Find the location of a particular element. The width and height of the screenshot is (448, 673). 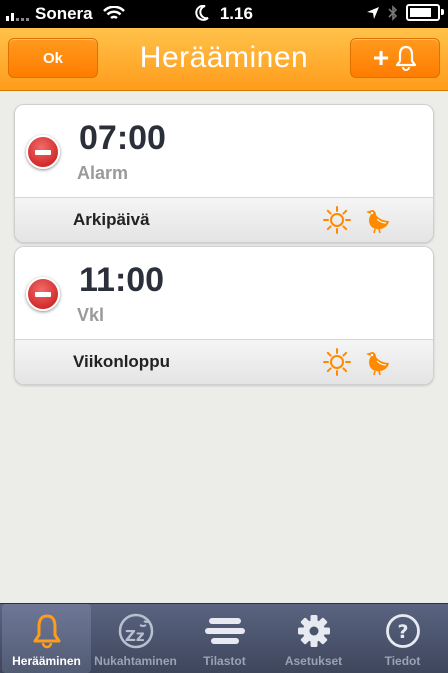

battery-icon is located at coordinates (425, 12).